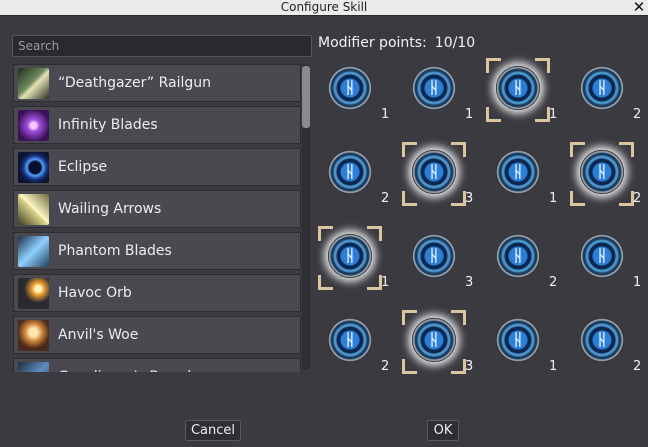 This screenshot has height=447, width=648. What do you see at coordinates (157, 167) in the screenshot?
I see `skill-item-eclipse: Eclipse` at bounding box center [157, 167].